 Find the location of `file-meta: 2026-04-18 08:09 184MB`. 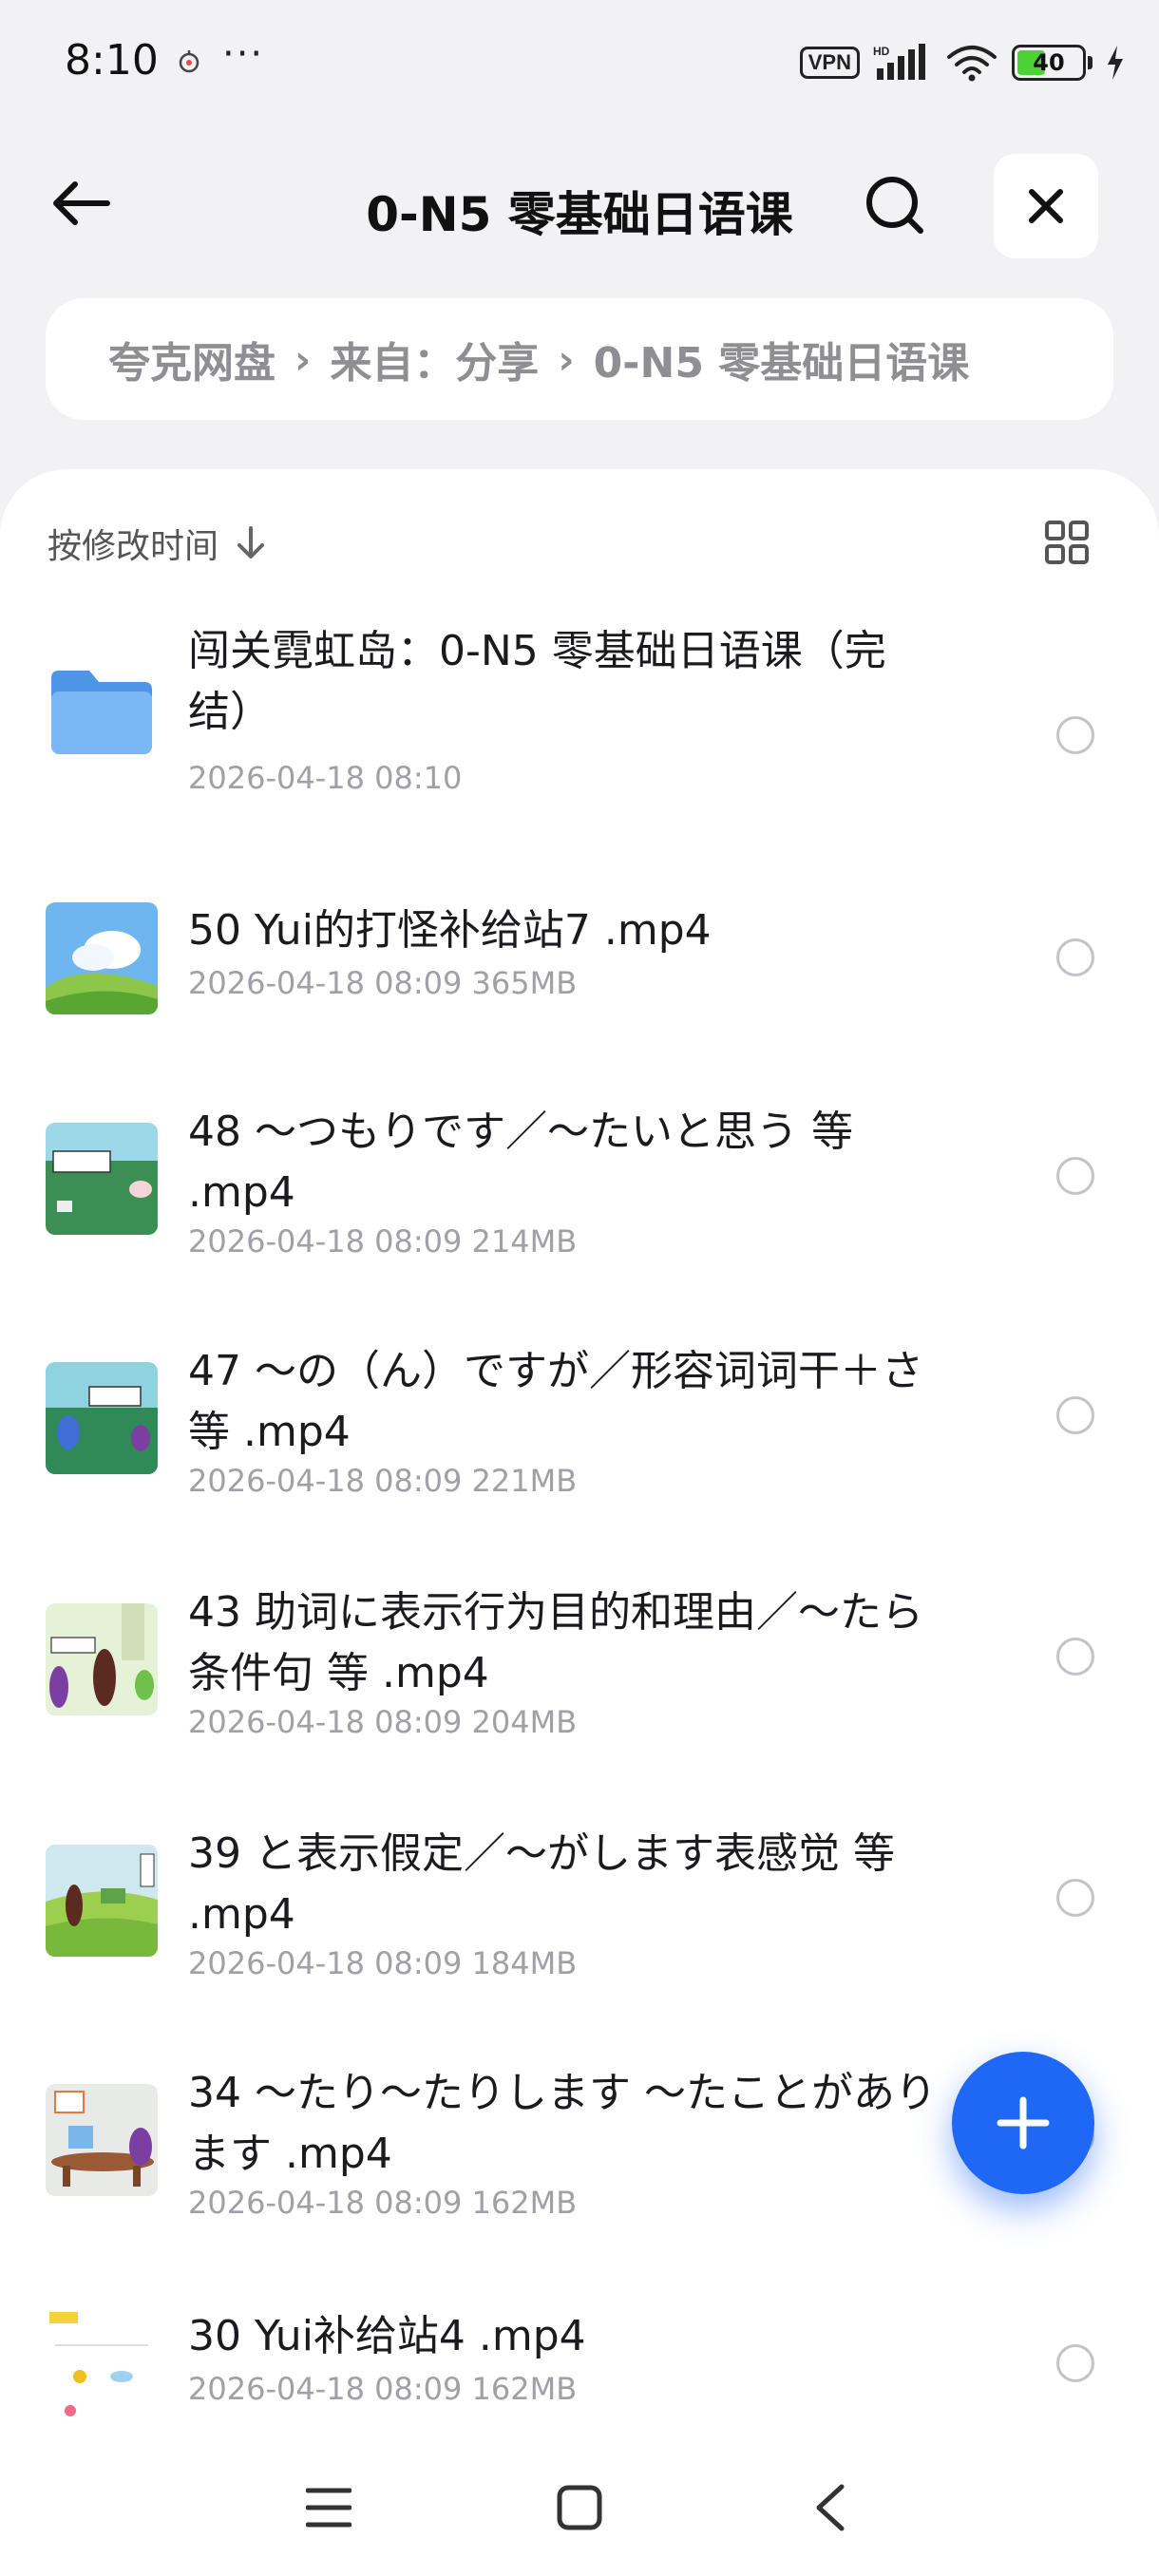

file-meta: 2026-04-18 08:09 184MB is located at coordinates (383, 1963).